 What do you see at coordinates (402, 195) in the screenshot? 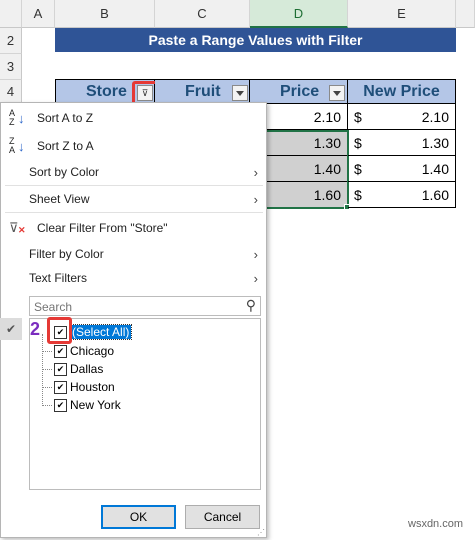
I see `new-price-cell: $ 1.60` at bounding box center [402, 195].